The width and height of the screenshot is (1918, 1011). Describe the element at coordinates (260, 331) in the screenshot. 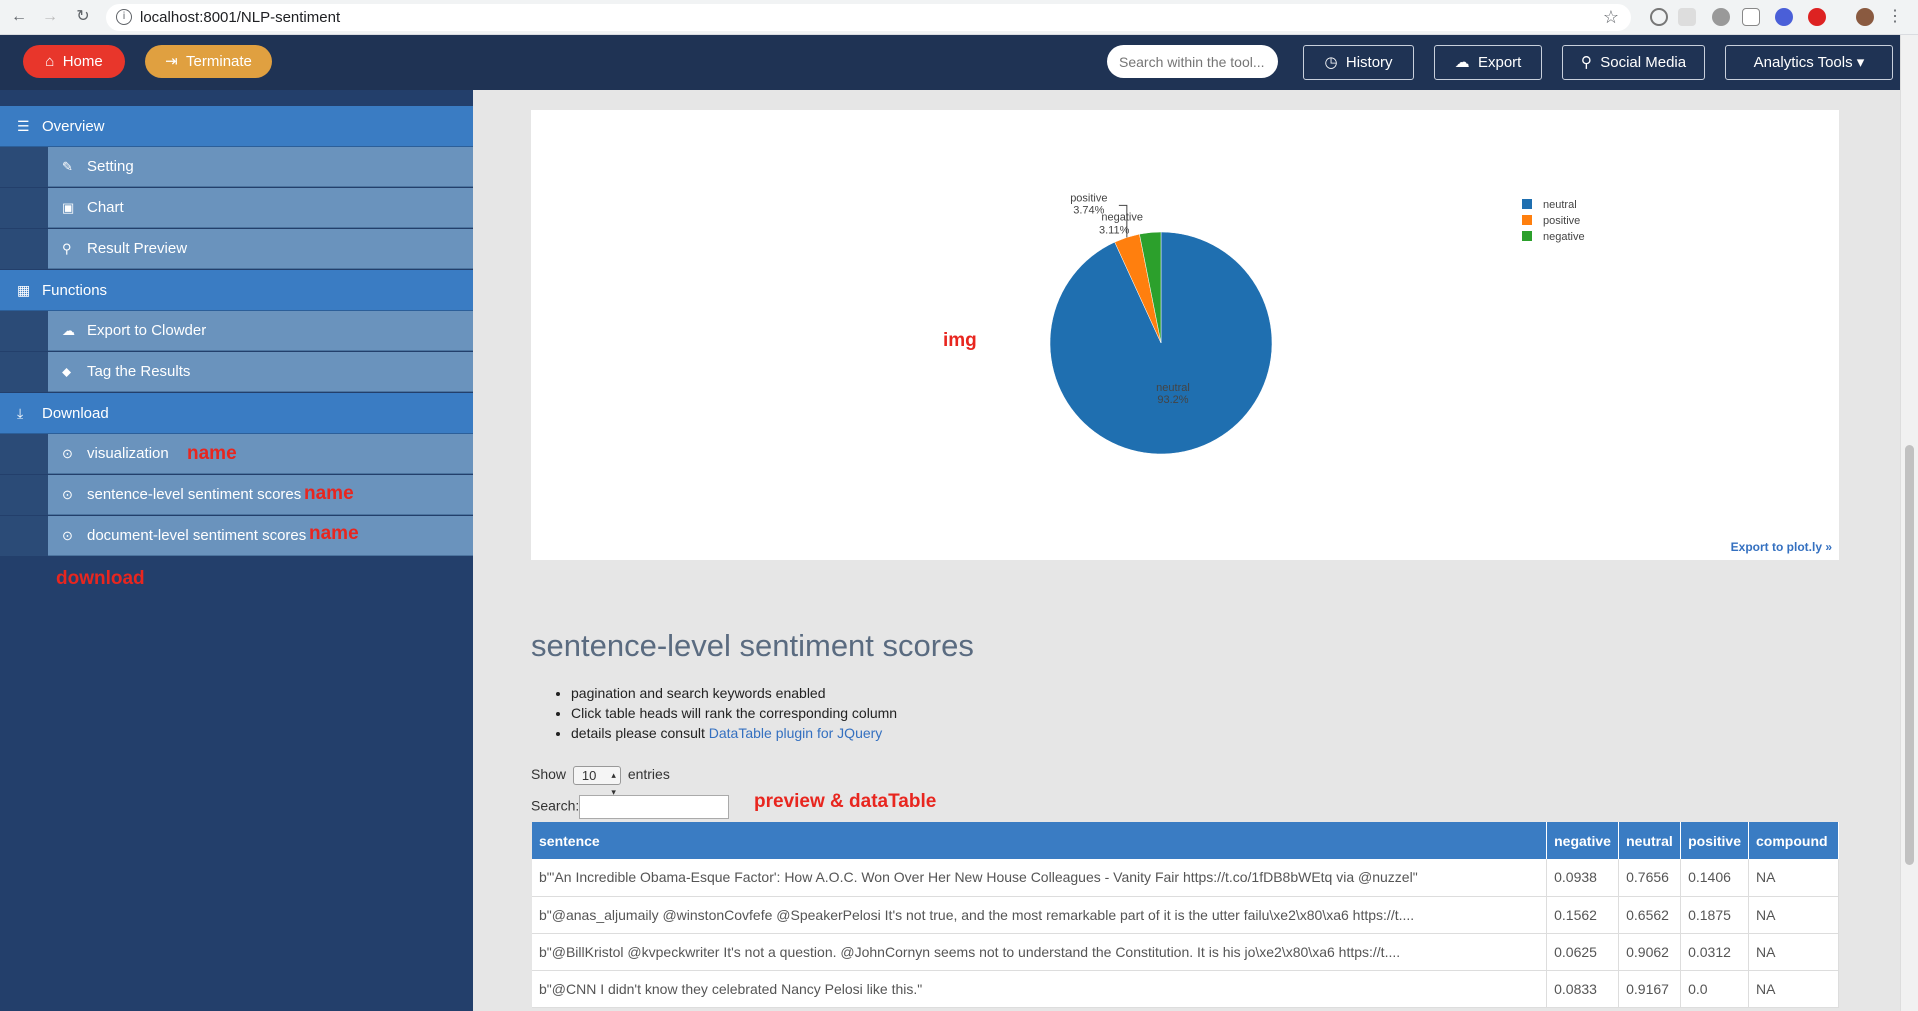

I see `sidebar-item-export-clowder: ☁ Export to Clowder` at that location.